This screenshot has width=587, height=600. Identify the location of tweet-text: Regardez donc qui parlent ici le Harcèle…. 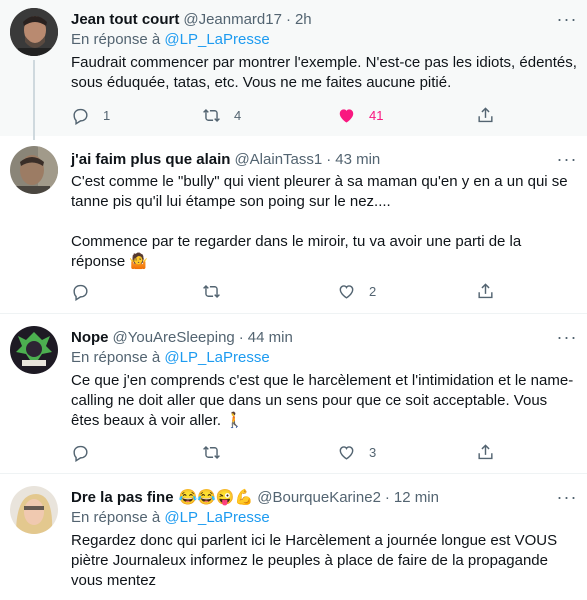
(316, 560).